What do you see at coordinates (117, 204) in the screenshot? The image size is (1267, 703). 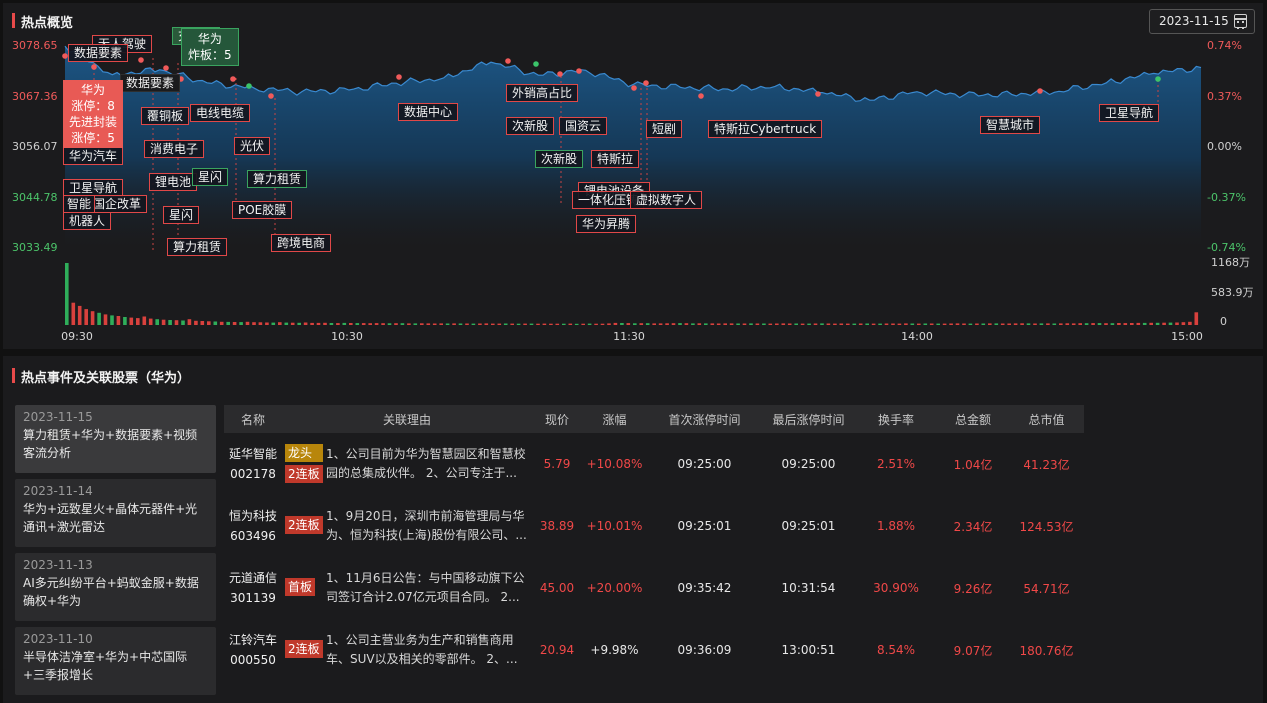 I see `hot-tag: 国企改革` at bounding box center [117, 204].